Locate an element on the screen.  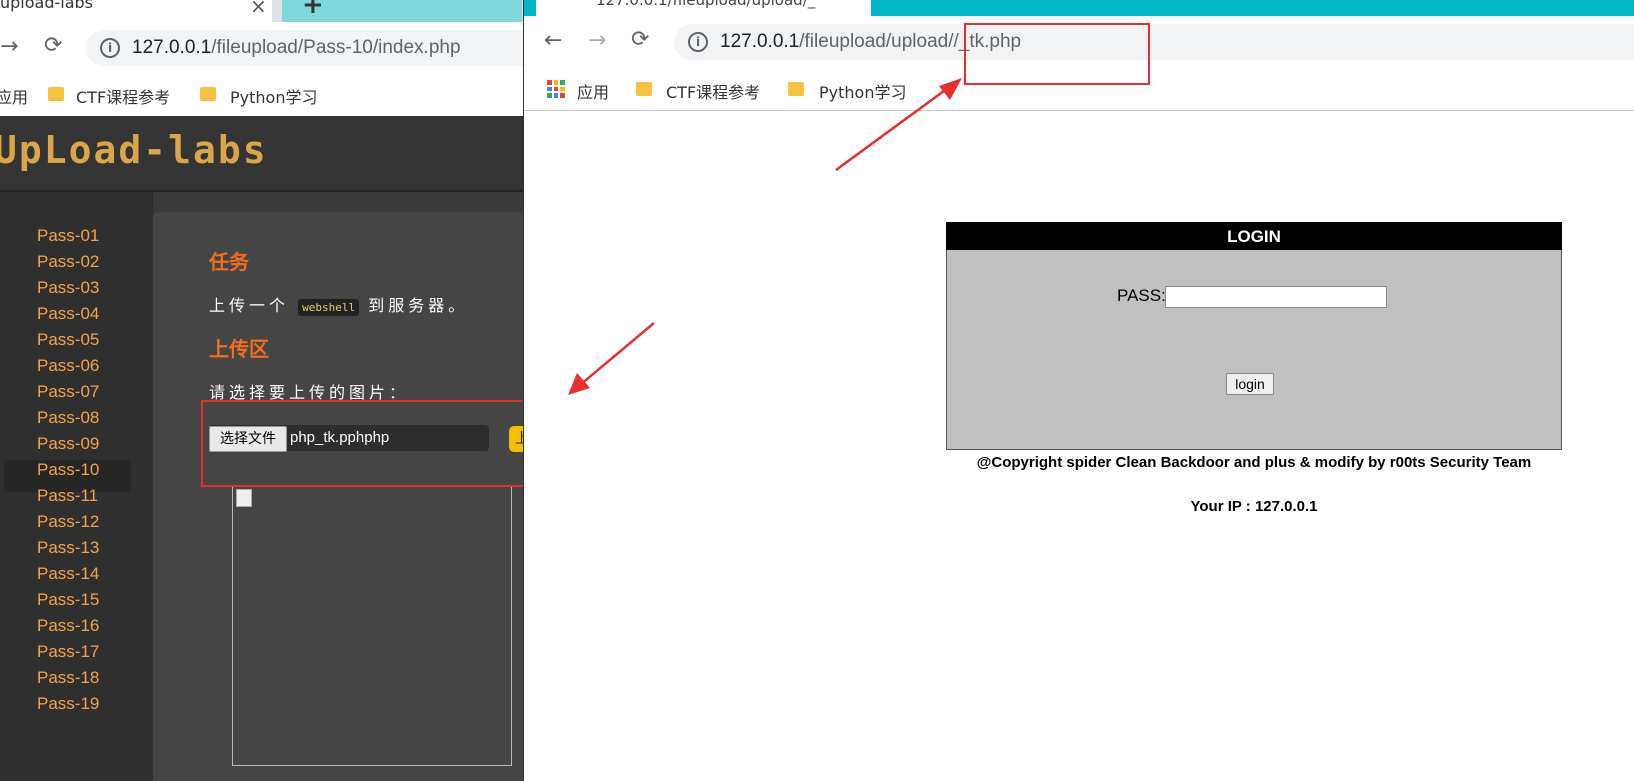
annotation-arrows is located at coordinates (765, 236).